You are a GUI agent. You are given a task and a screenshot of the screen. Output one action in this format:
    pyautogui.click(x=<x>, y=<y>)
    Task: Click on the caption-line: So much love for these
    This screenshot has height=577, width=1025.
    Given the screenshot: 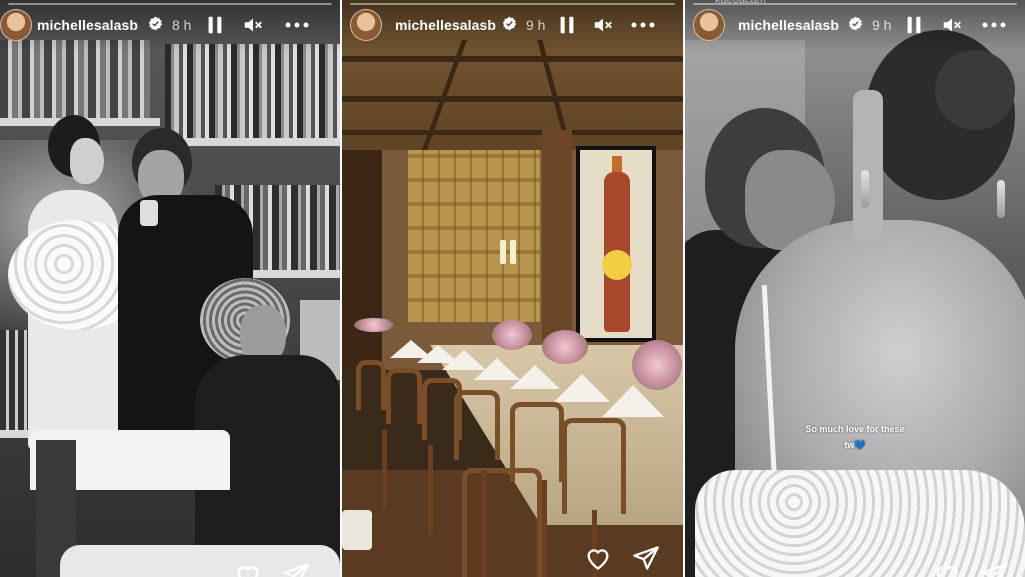 What is the action you would take?
    pyautogui.click(x=855, y=429)
    